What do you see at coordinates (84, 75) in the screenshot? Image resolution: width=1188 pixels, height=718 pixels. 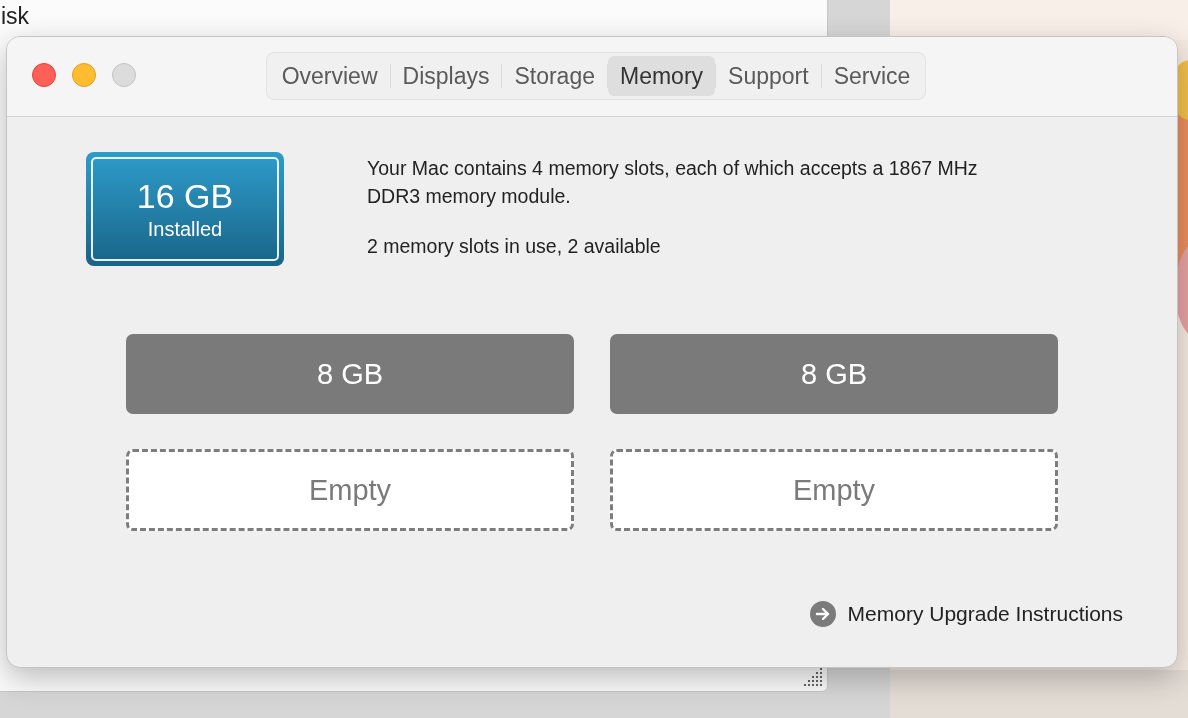 I see `minimize-button` at bounding box center [84, 75].